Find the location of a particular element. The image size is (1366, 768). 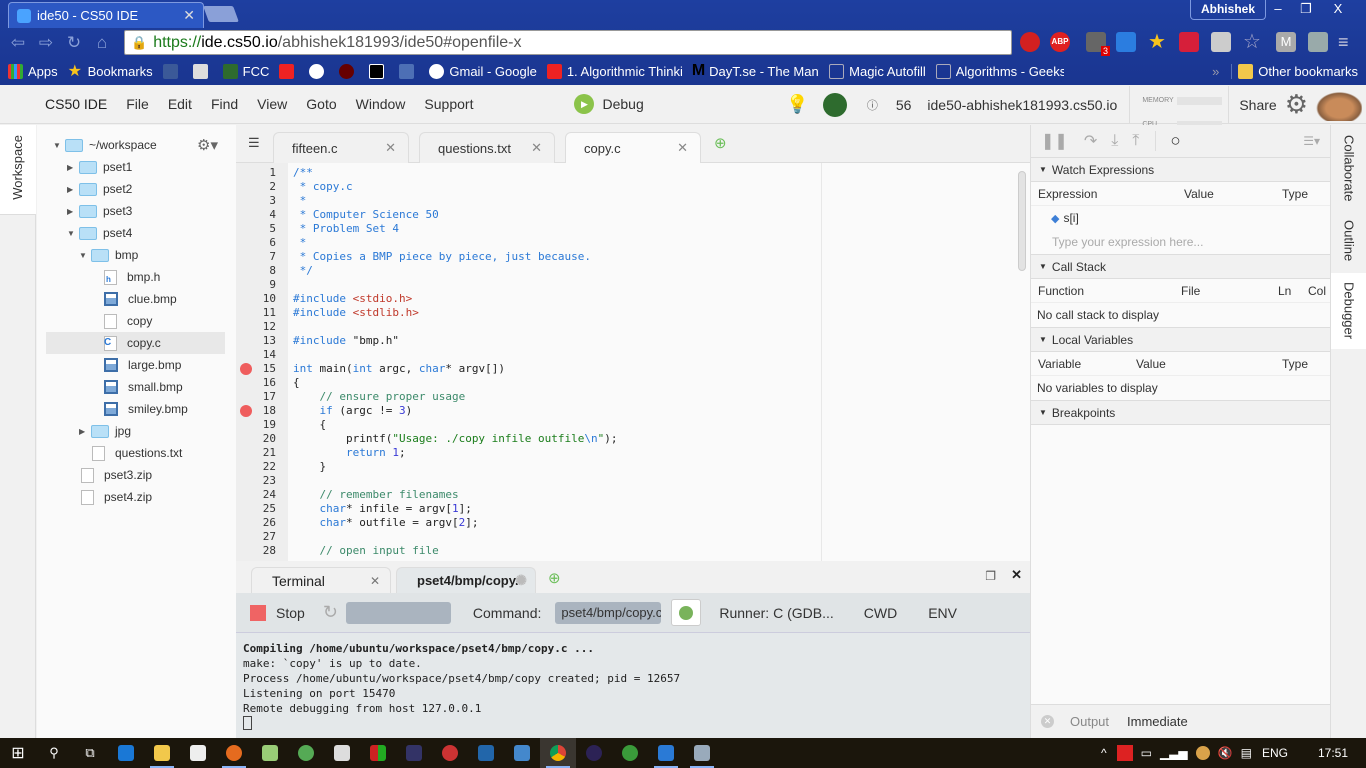

stop-icon is located at coordinates (258, 612).